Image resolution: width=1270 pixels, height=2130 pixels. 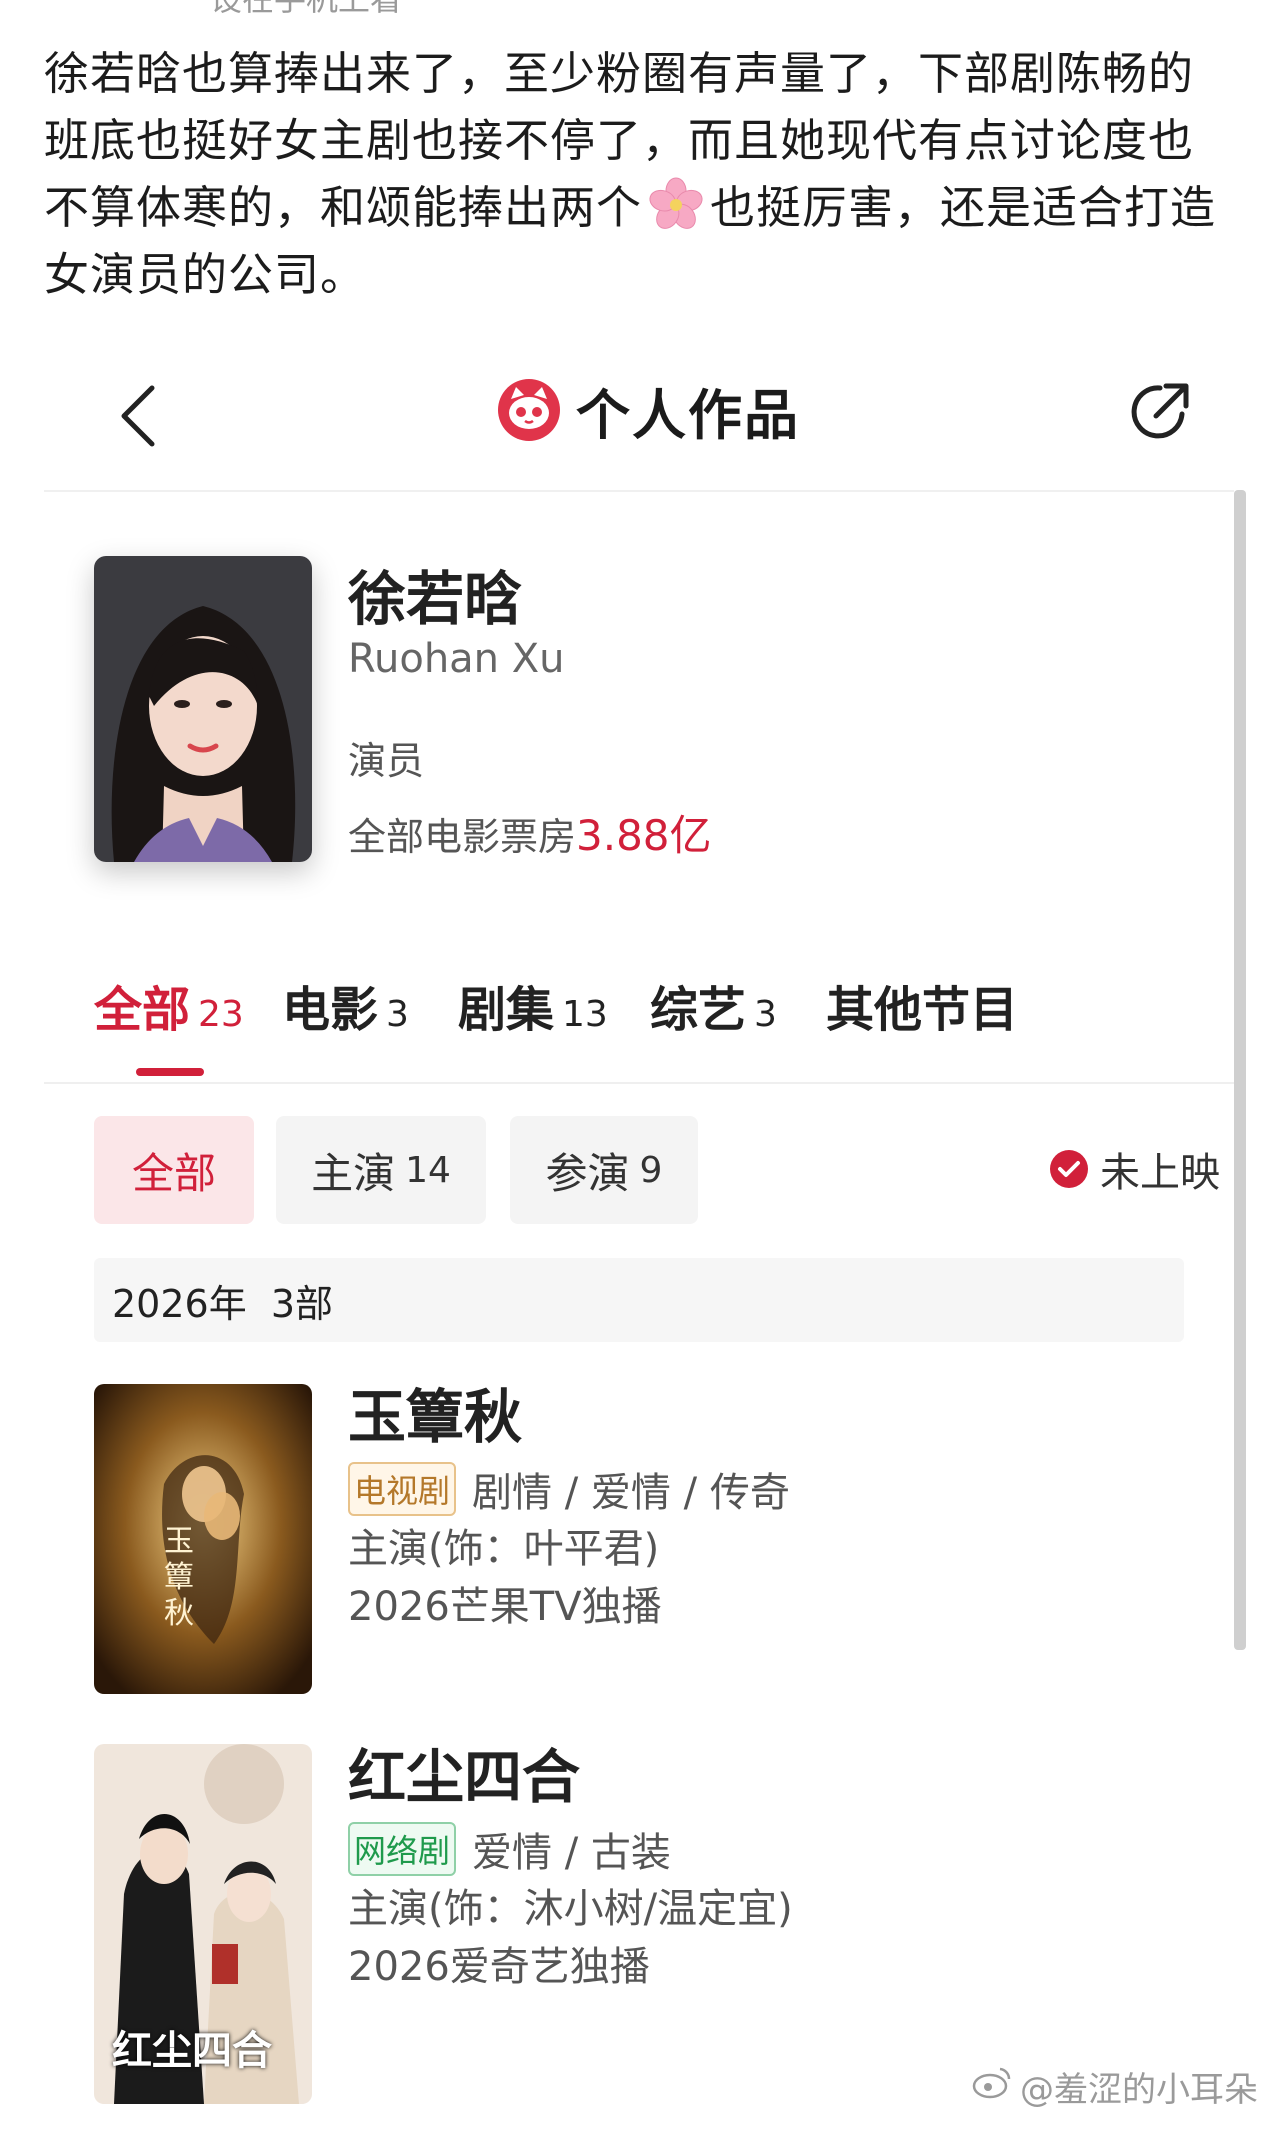 I want to click on top-bar: 个人作品, so click(x=639, y=411).